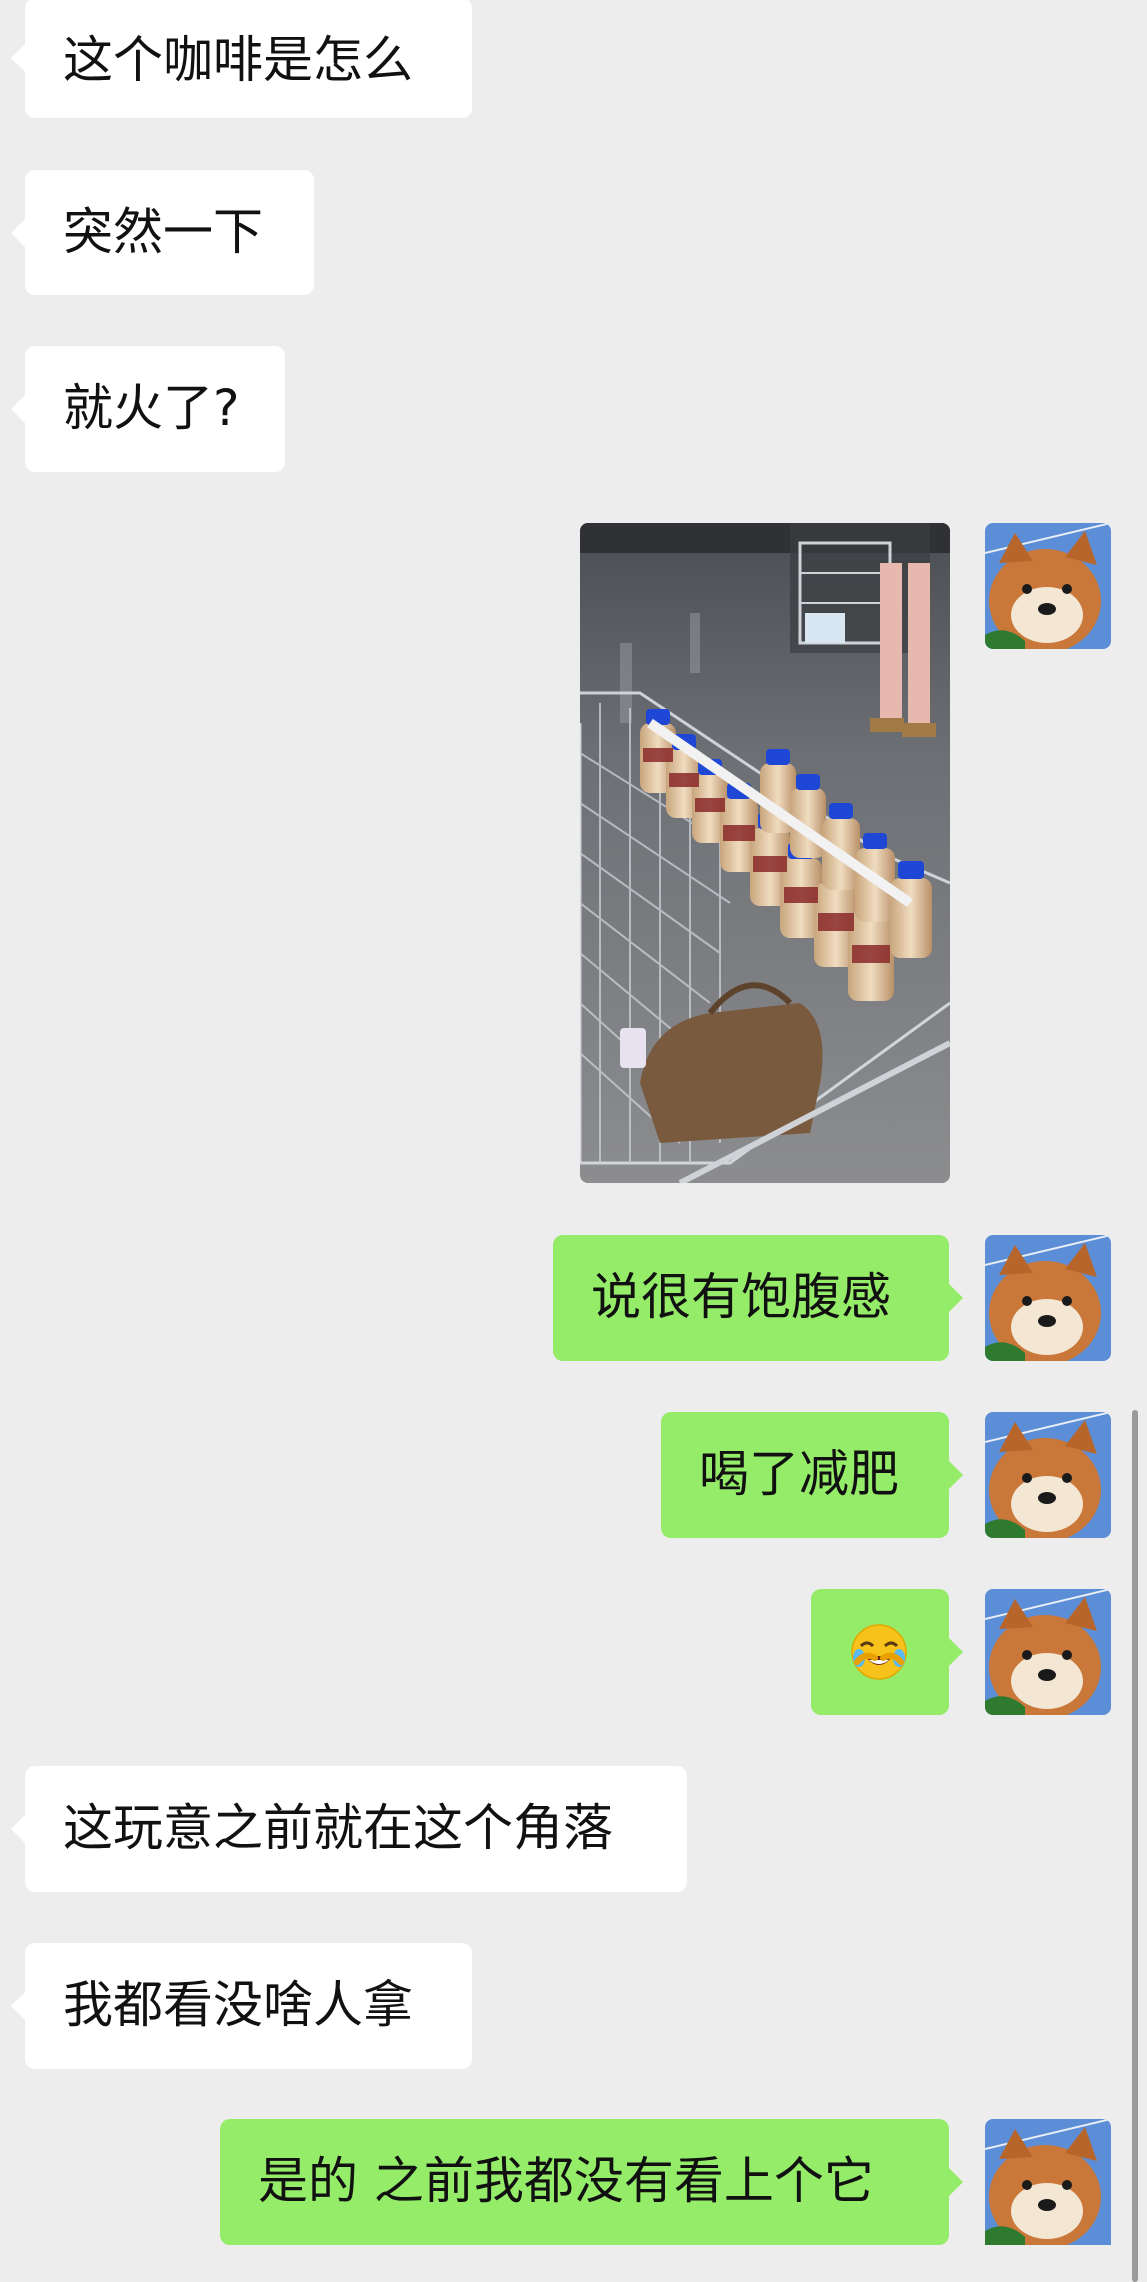 This screenshot has height=2282, width=1147. I want to click on photo-image, so click(765, 853).